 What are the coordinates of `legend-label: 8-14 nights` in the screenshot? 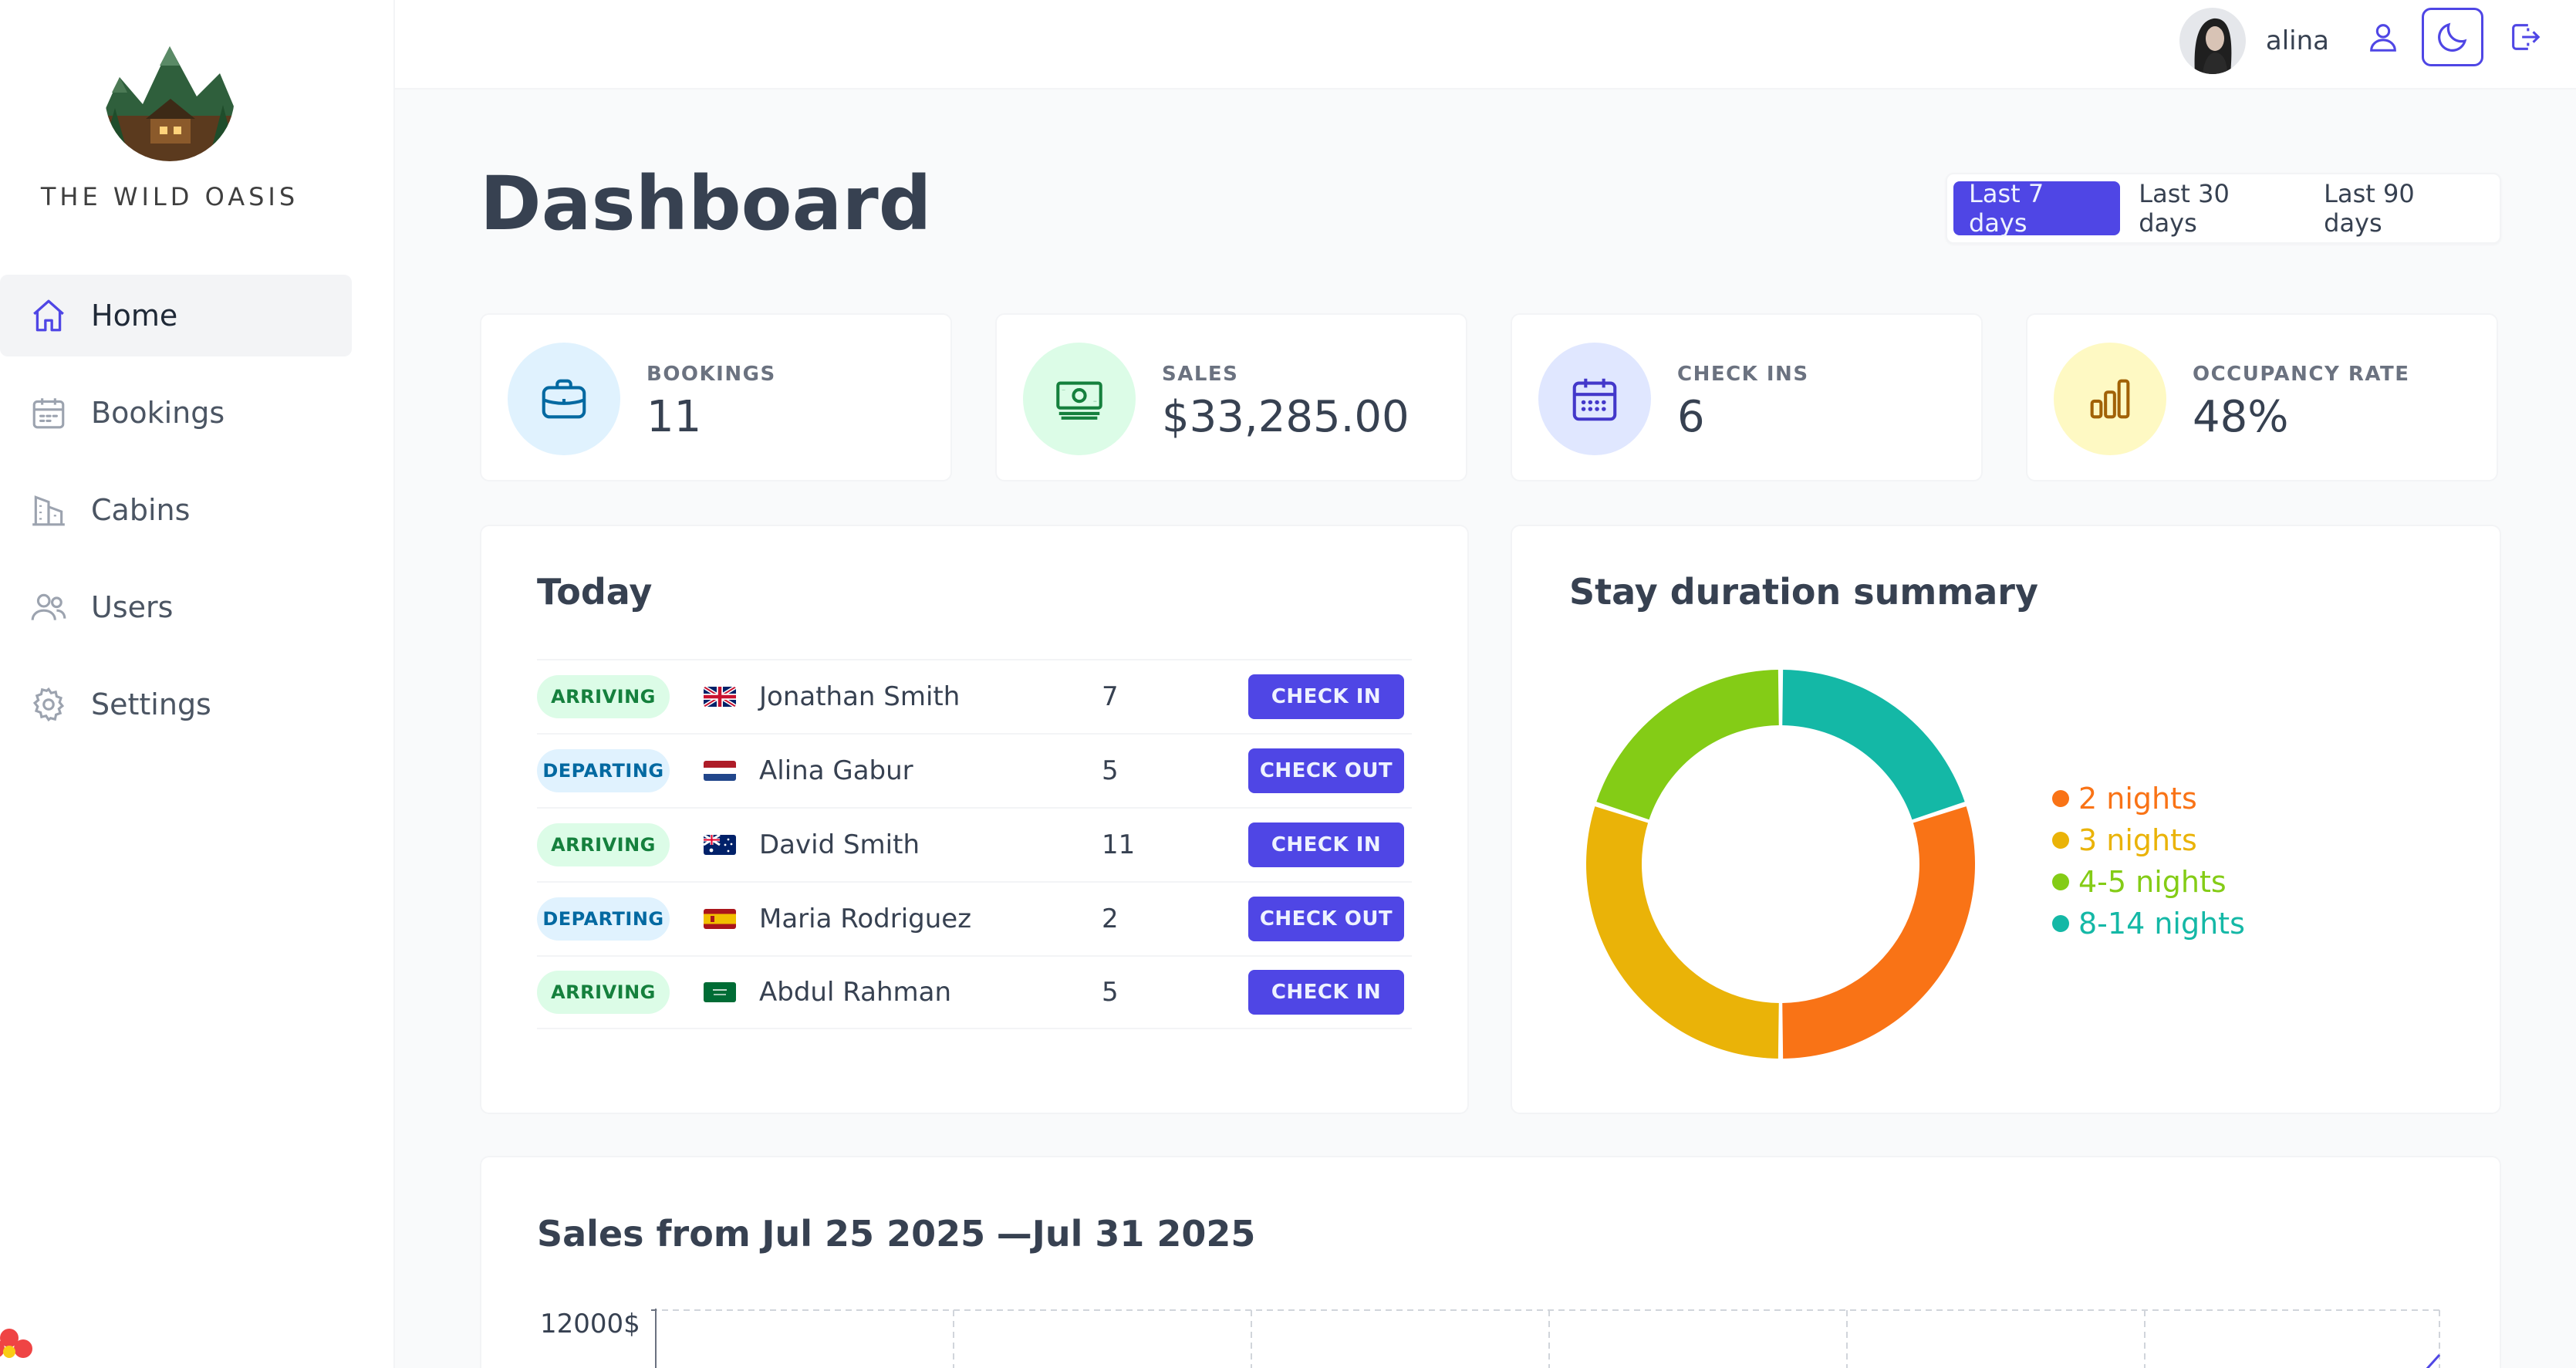 It's located at (2161, 924).